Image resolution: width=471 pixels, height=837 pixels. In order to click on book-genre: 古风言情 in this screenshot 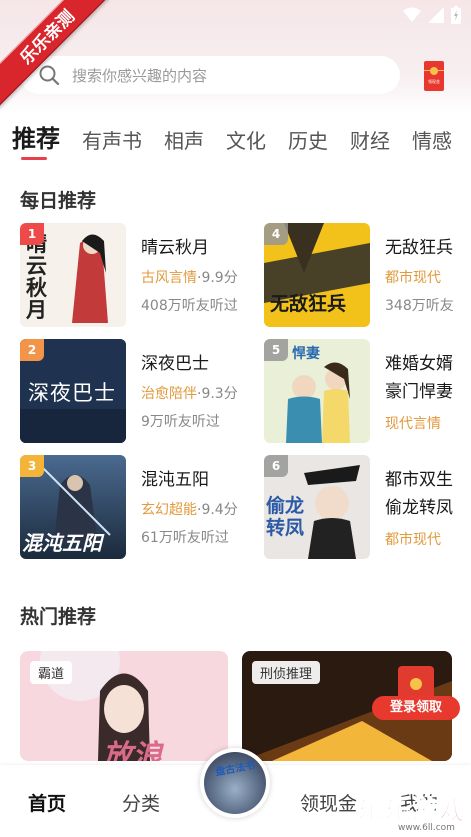, I will do `click(169, 278)`.